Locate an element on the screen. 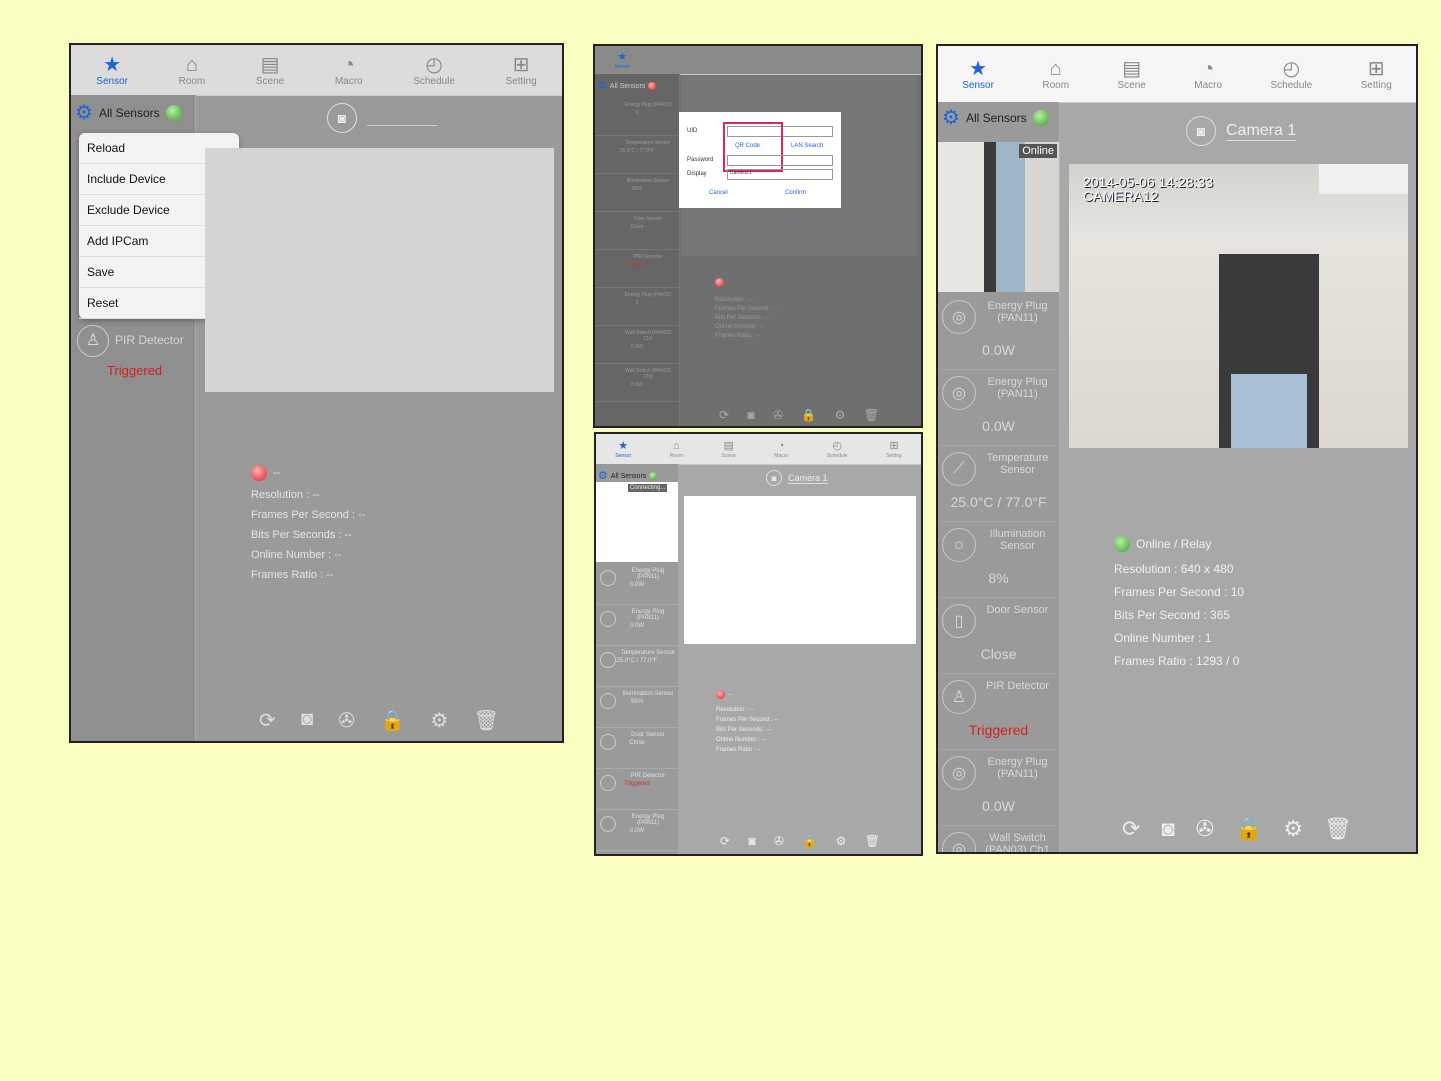  sidebar-item: Wall Switch (PAN03) Ch2 0.0W is located at coordinates (637, 383).